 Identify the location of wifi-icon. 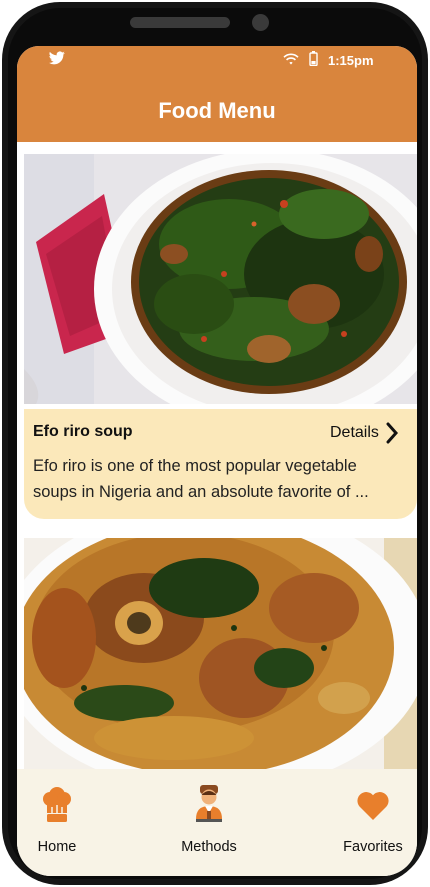
(291, 59).